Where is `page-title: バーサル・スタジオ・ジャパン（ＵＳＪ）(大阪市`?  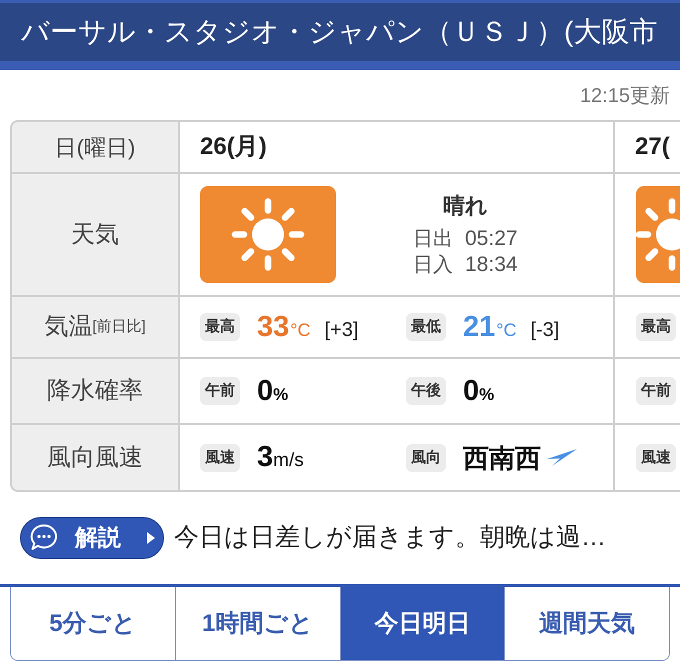 page-title: バーサル・スタジオ・ジャパン（ＵＳＪ）(大阪市 is located at coordinates (339, 32).